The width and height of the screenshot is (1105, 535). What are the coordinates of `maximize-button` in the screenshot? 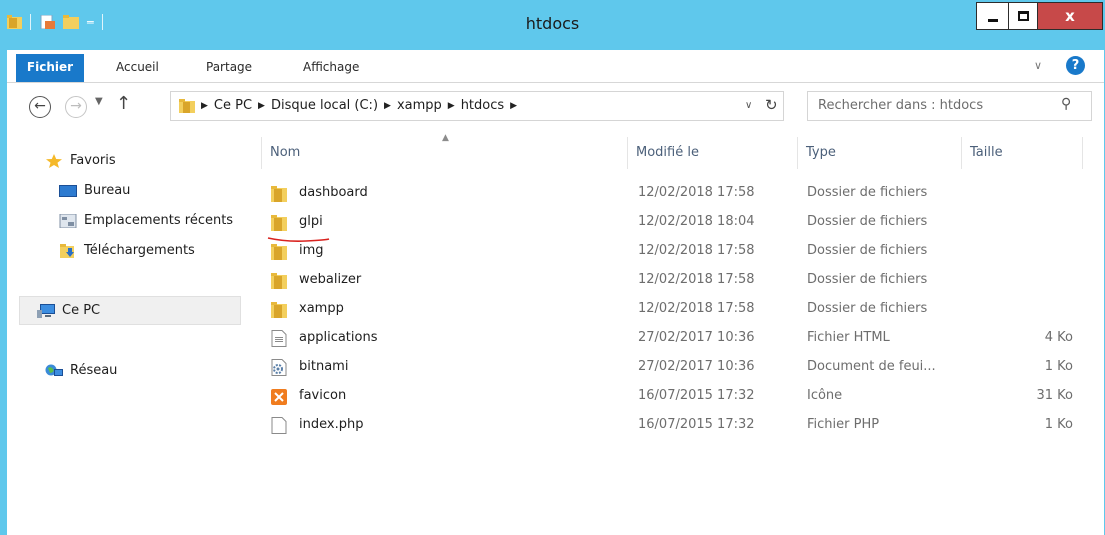 It's located at (1023, 16).